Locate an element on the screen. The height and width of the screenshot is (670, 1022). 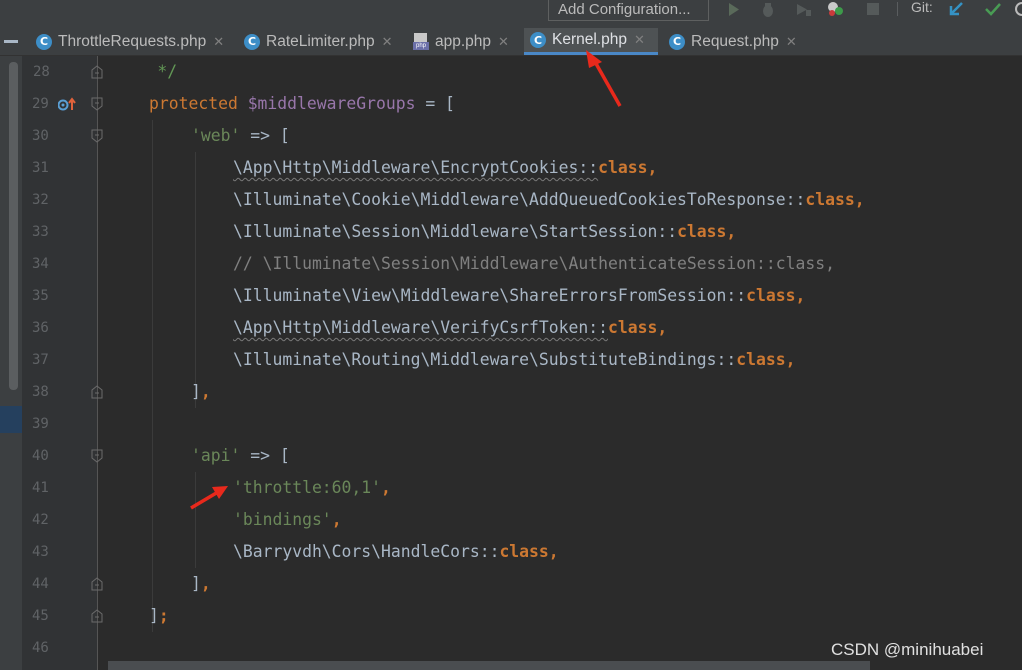
override-marker-icon is located at coordinates (69, 104).